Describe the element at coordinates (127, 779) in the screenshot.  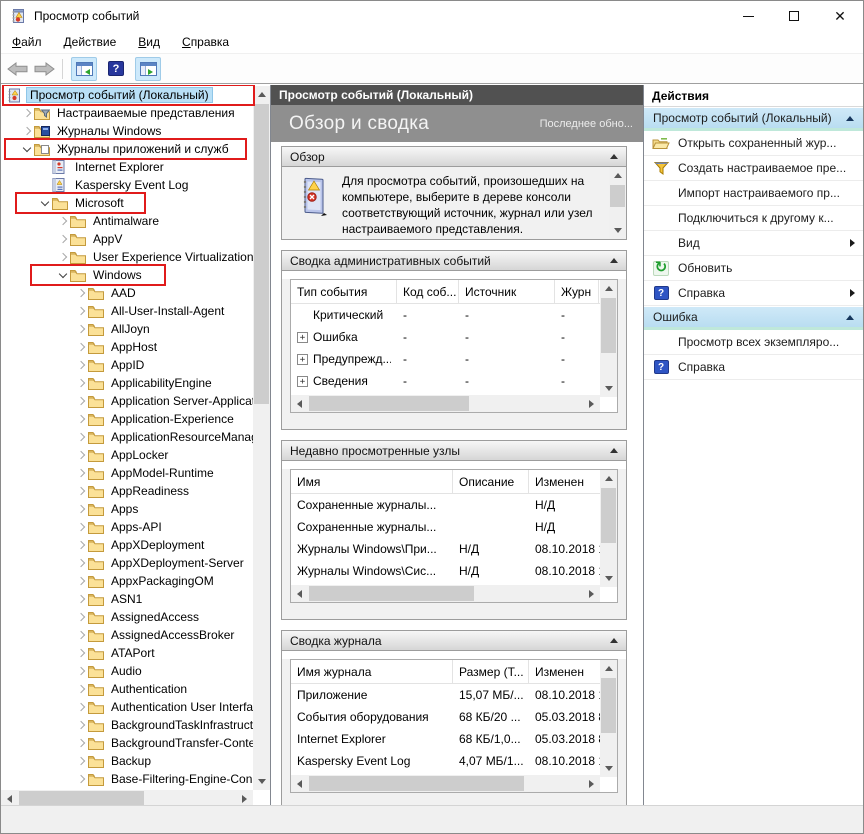
I see `tree-item: Base-Filtering-Engine-Conn` at that location.